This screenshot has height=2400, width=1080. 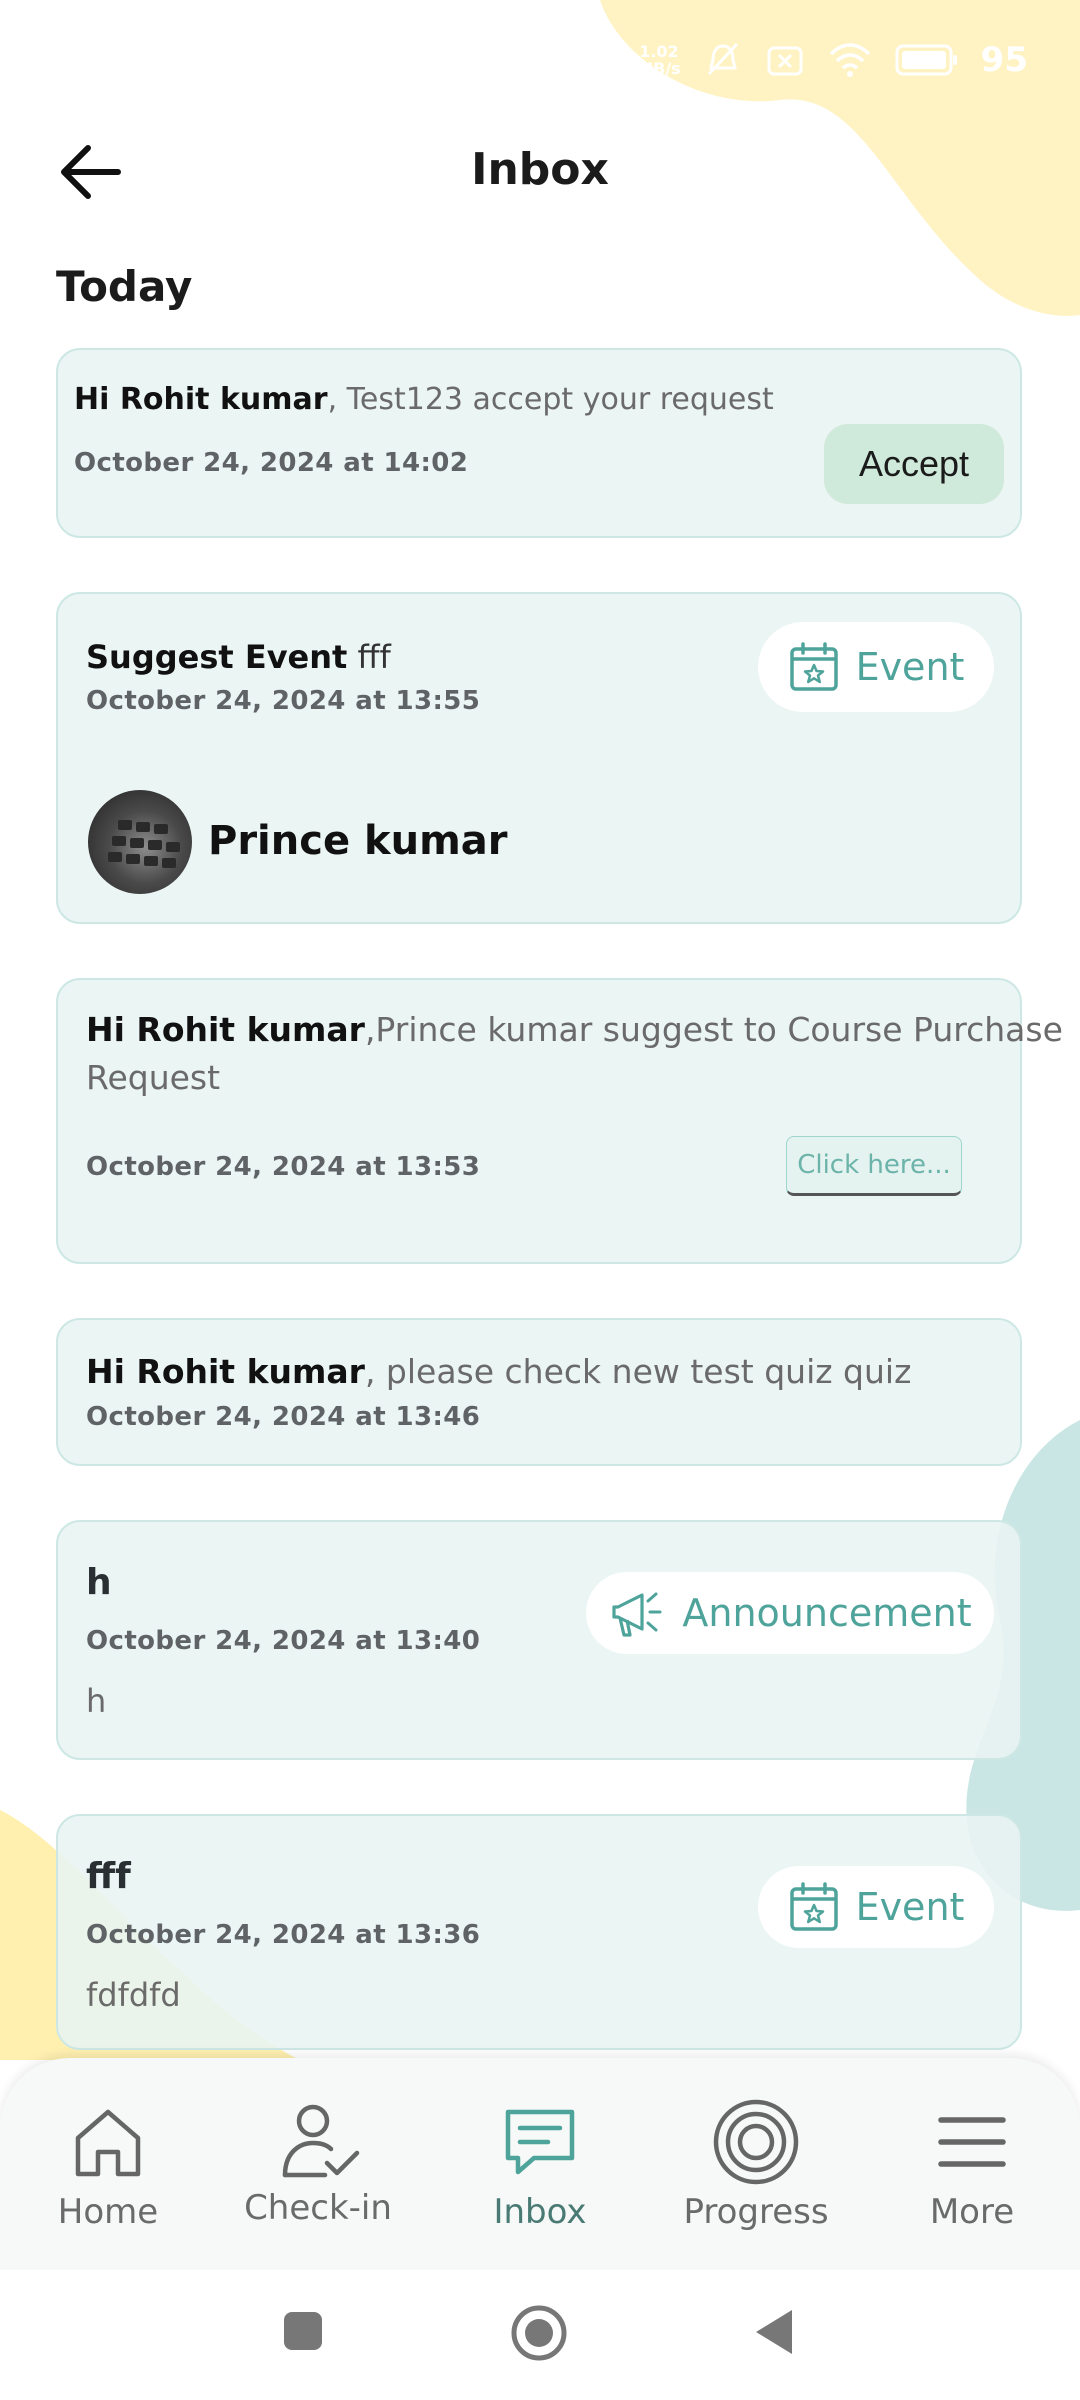 I want to click on megaphone-icon, so click(x=637, y=1614).